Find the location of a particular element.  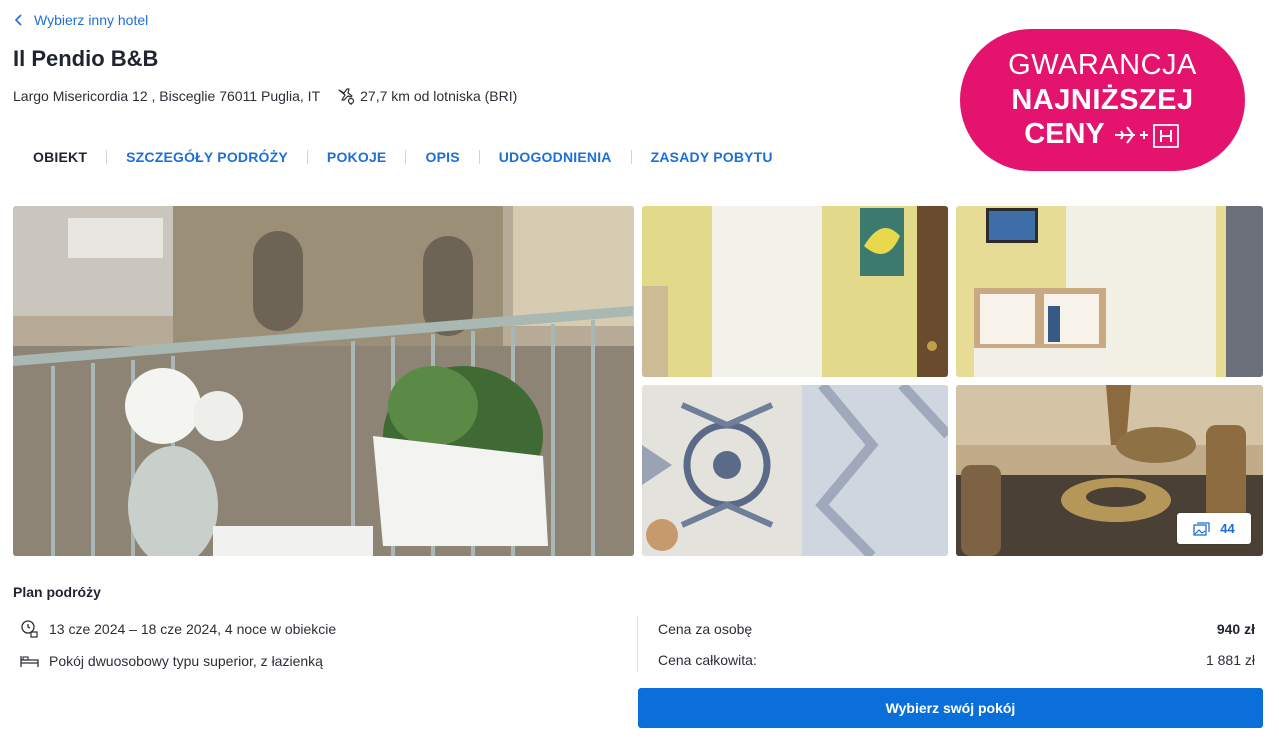

photo-hallway is located at coordinates (795, 291).